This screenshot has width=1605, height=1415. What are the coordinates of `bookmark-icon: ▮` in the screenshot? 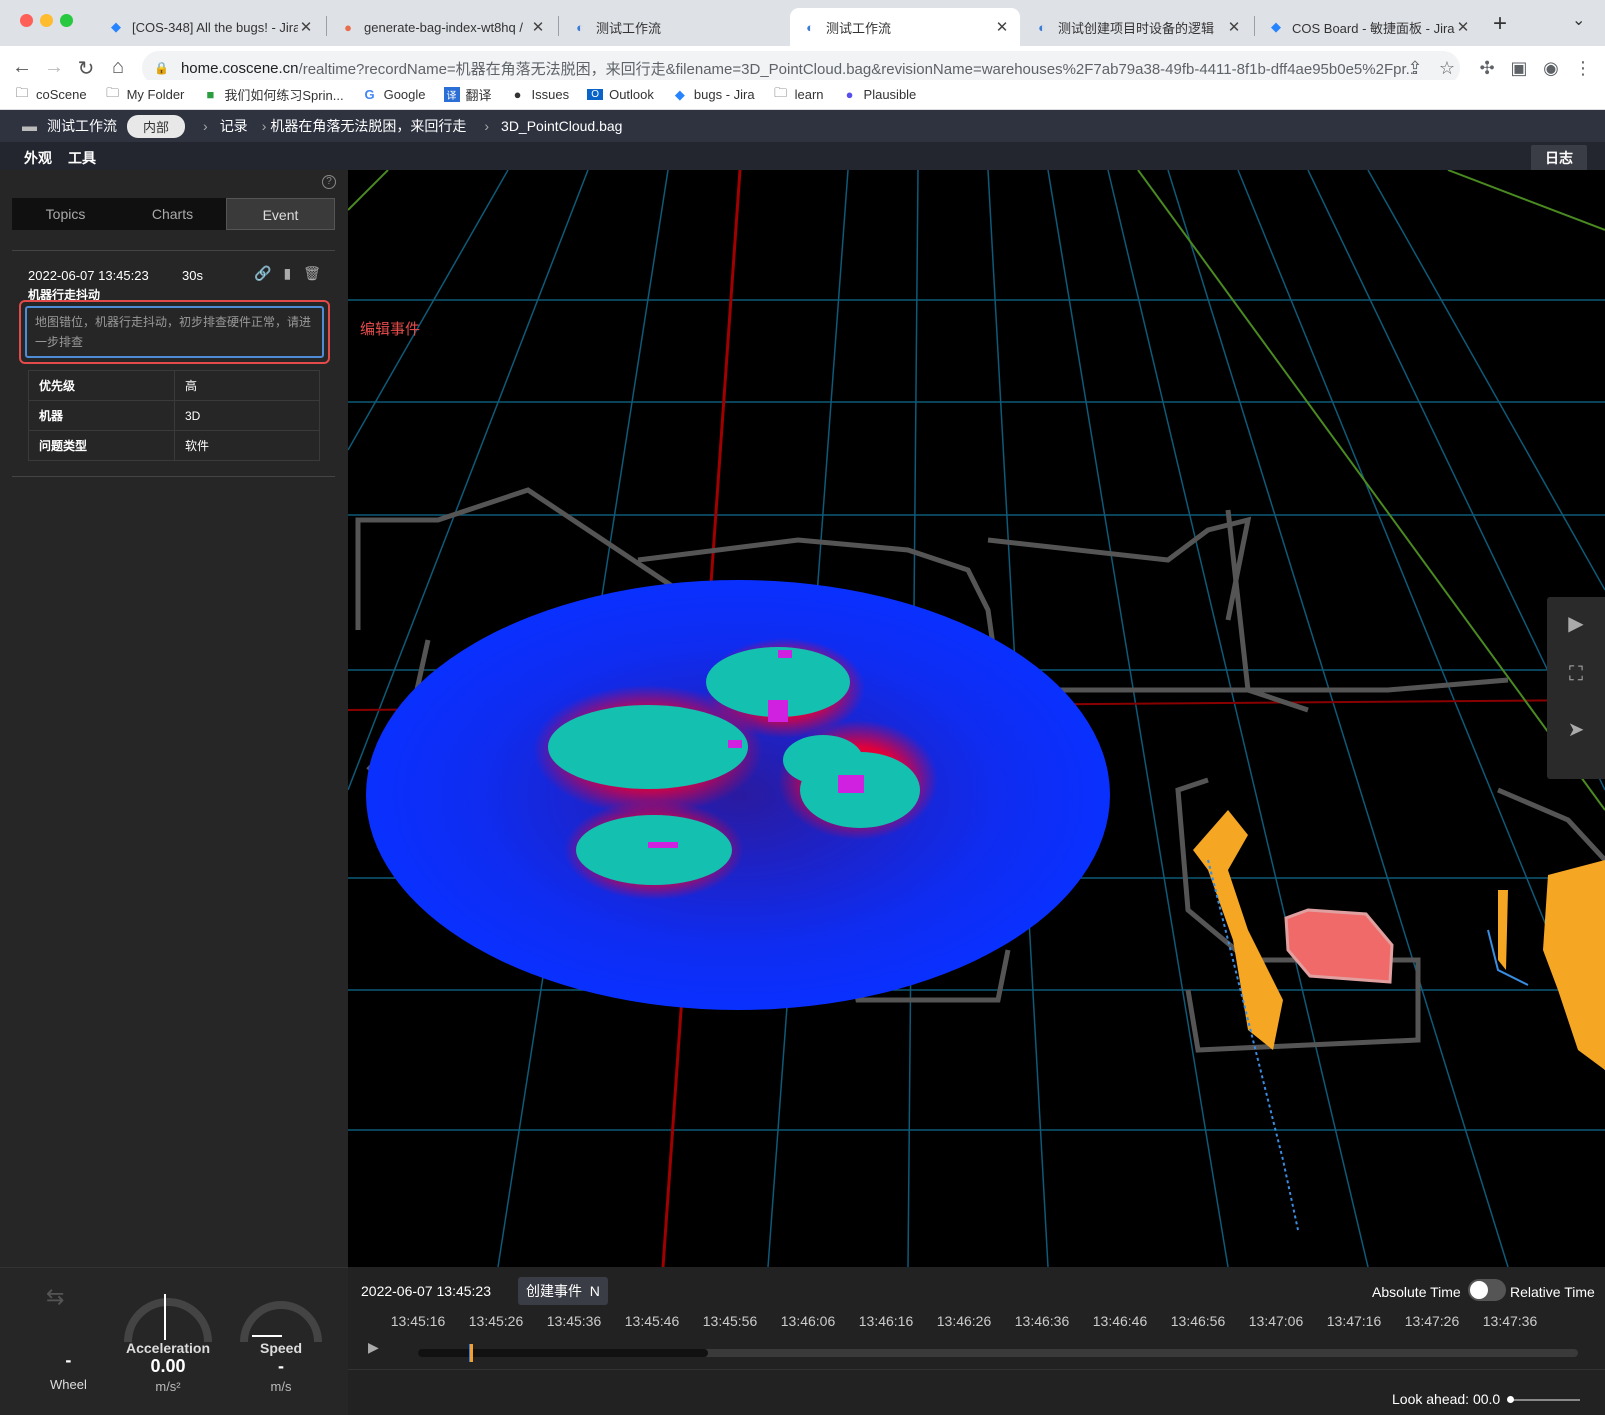 It's located at (287, 273).